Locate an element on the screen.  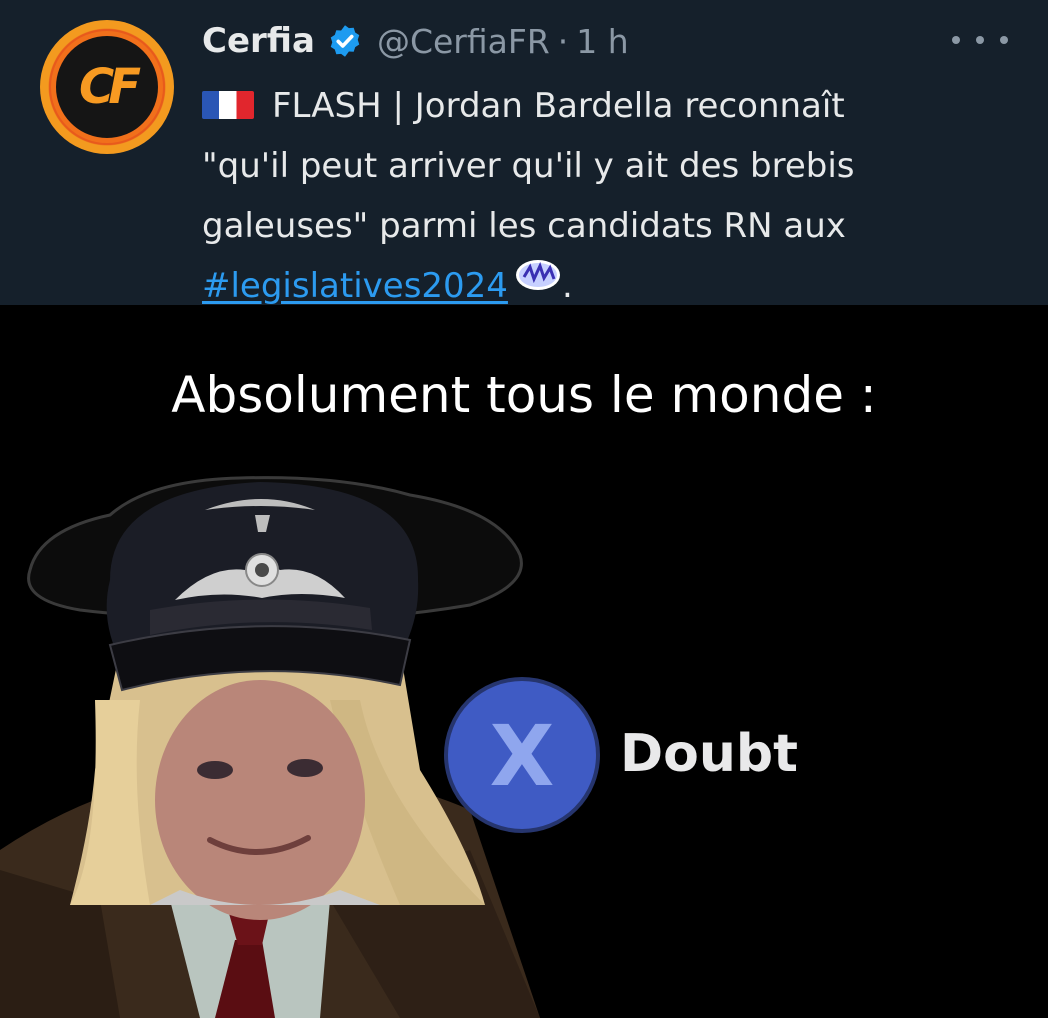
tweet-line-4: #legislatives2024 . is located at coordinates (612, 286).